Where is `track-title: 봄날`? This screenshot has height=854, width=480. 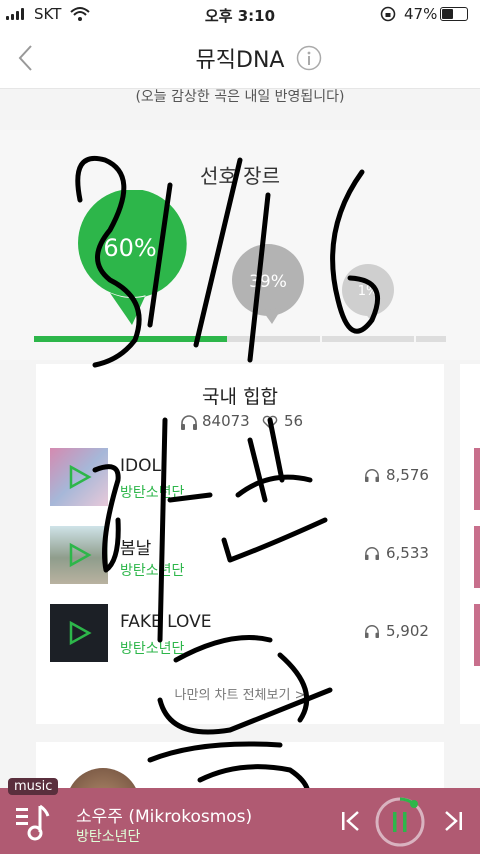
track-title: 봄날 is located at coordinates (135, 546).